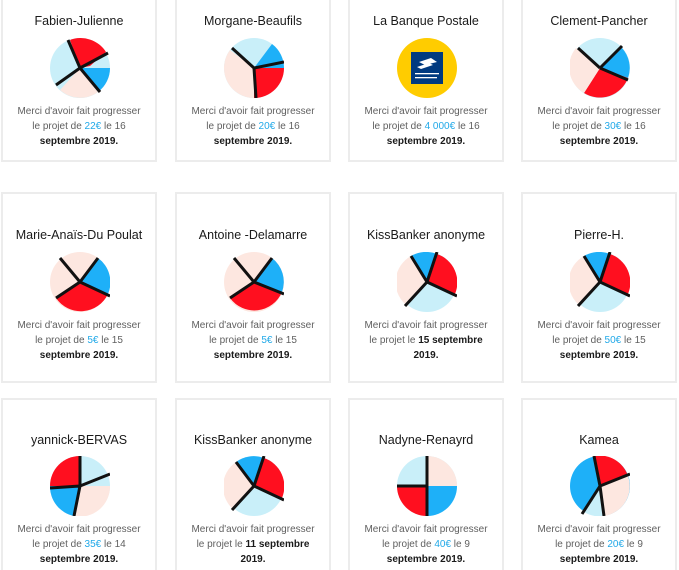  I want to click on bank-logo-icon, so click(427, 68).